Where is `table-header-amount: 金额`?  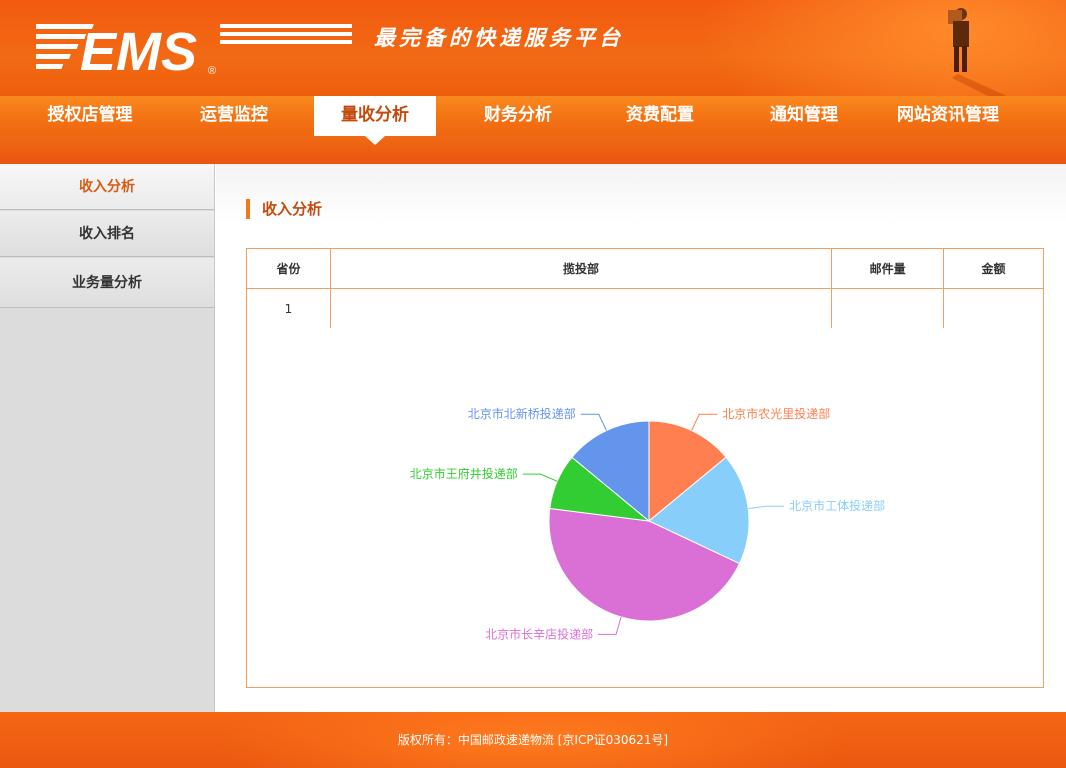
table-header-amount: 金额 is located at coordinates (993, 268).